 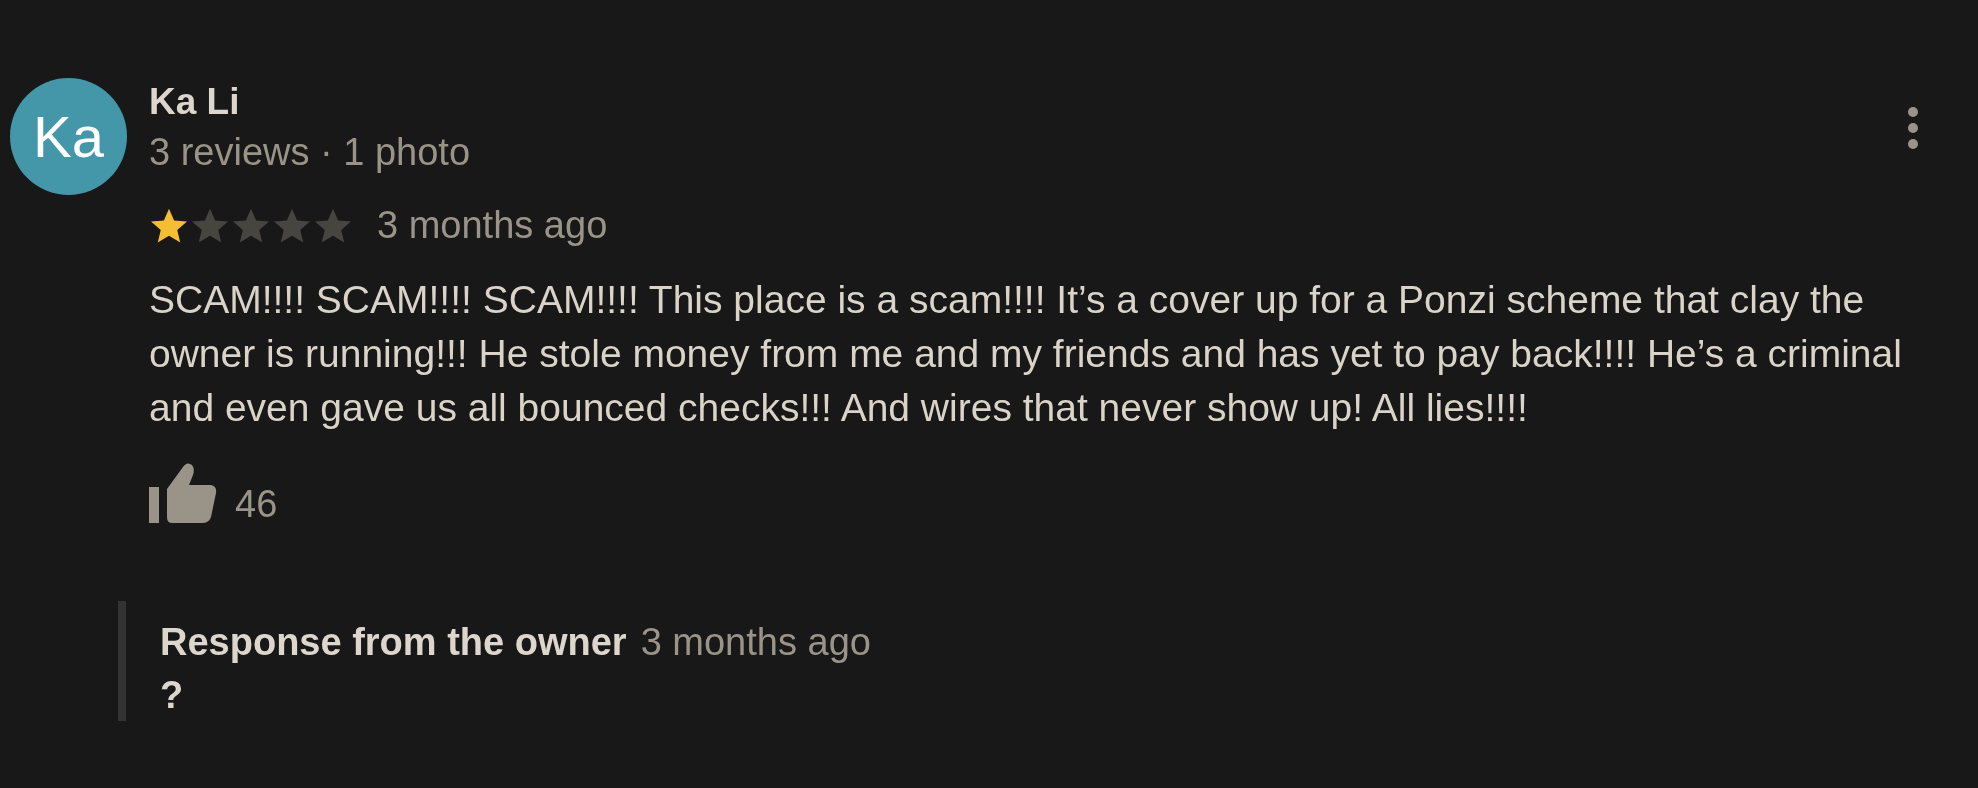 What do you see at coordinates (492, 225) in the screenshot?
I see `review-time: 3 months ago` at bounding box center [492, 225].